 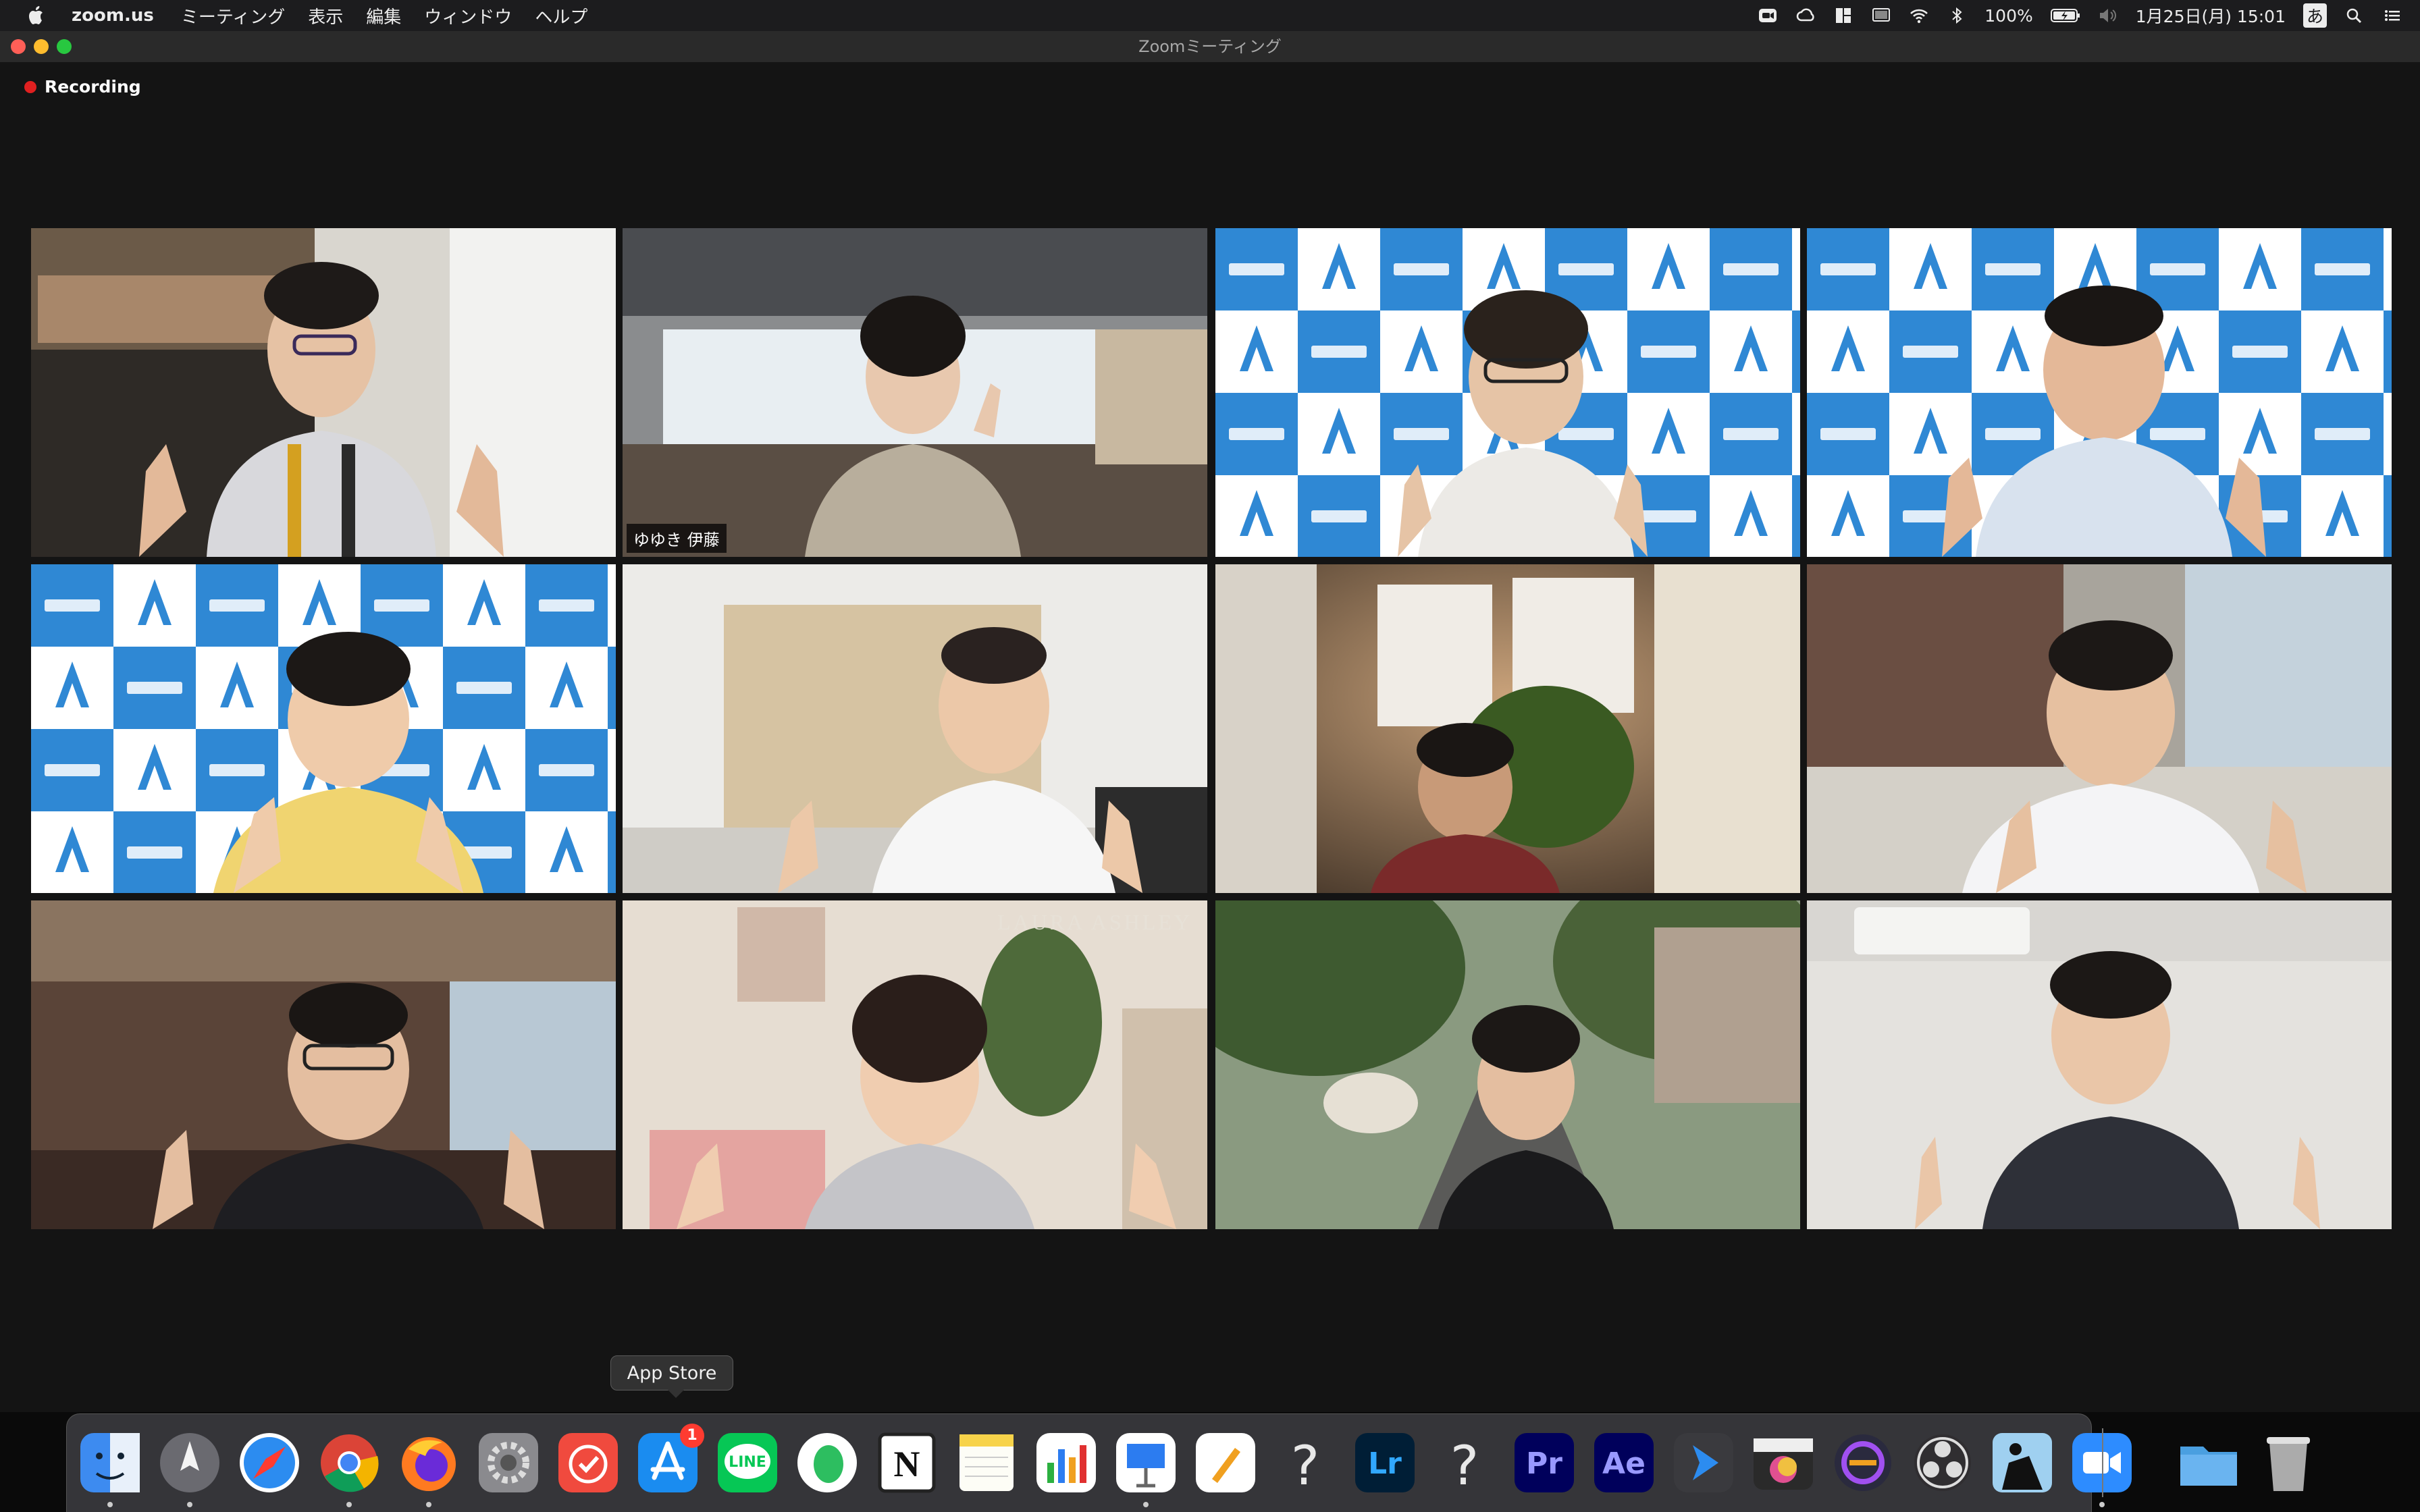 I want to click on evernote-icon, so click(x=827, y=1462).